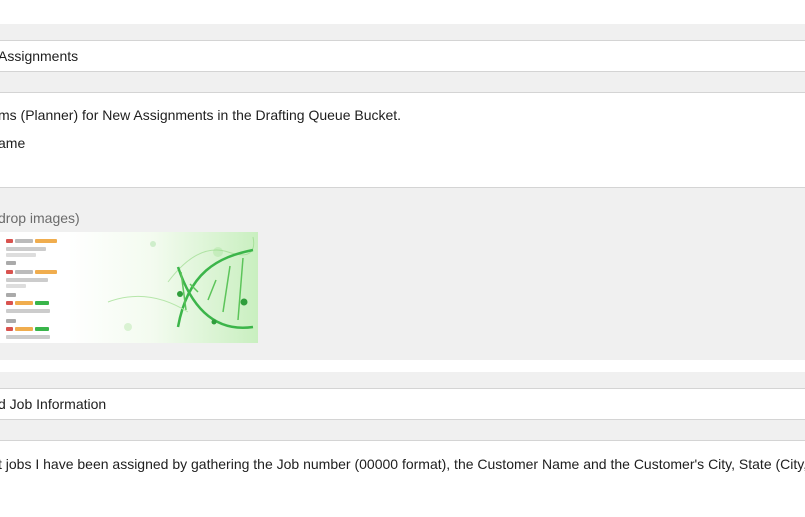 Image resolution: width=805 pixels, height=517 pixels. What do you see at coordinates (402, 404) in the screenshot?
I see `title-field-job-information: d Job Information` at bounding box center [402, 404].